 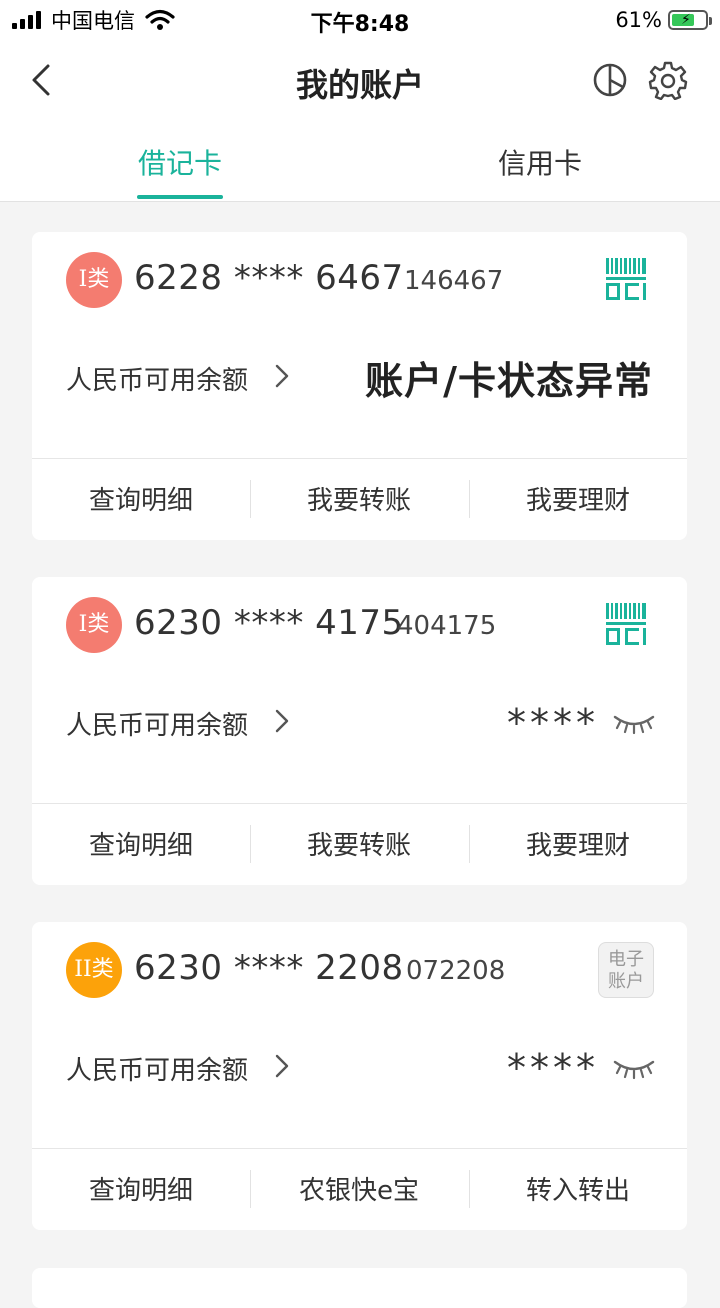 What do you see at coordinates (180, 162) in the screenshot?
I see `tab-debit-card: 借记卡` at bounding box center [180, 162].